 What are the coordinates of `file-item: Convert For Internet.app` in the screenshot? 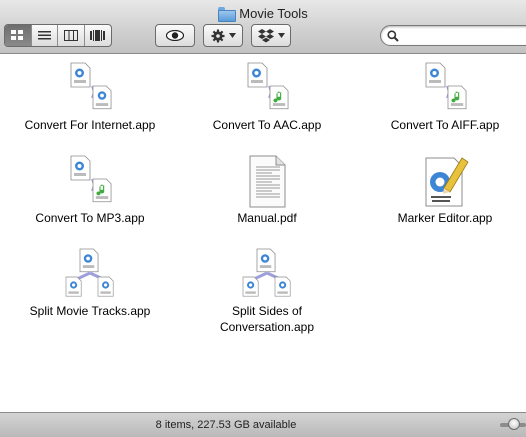 It's located at (90, 97).